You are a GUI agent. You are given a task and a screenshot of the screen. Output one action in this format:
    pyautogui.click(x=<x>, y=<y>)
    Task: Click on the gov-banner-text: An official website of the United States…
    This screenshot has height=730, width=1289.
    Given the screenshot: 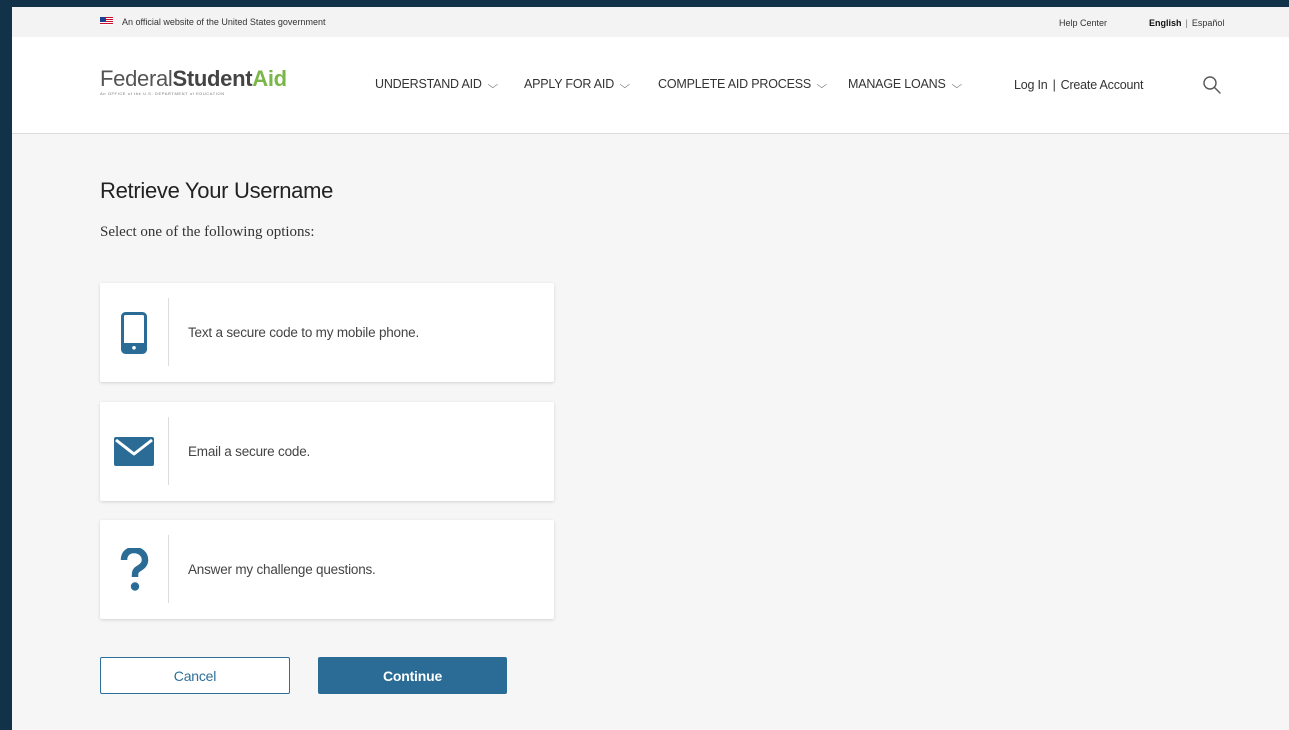 What is the action you would take?
    pyautogui.click(x=224, y=22)
    